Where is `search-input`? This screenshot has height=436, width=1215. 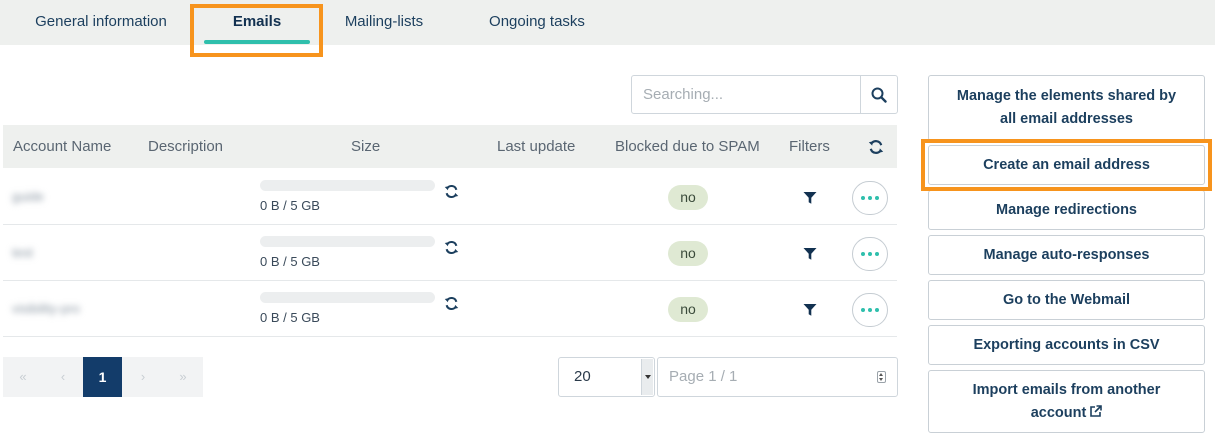
search-input is located at coordinates (747, 94).